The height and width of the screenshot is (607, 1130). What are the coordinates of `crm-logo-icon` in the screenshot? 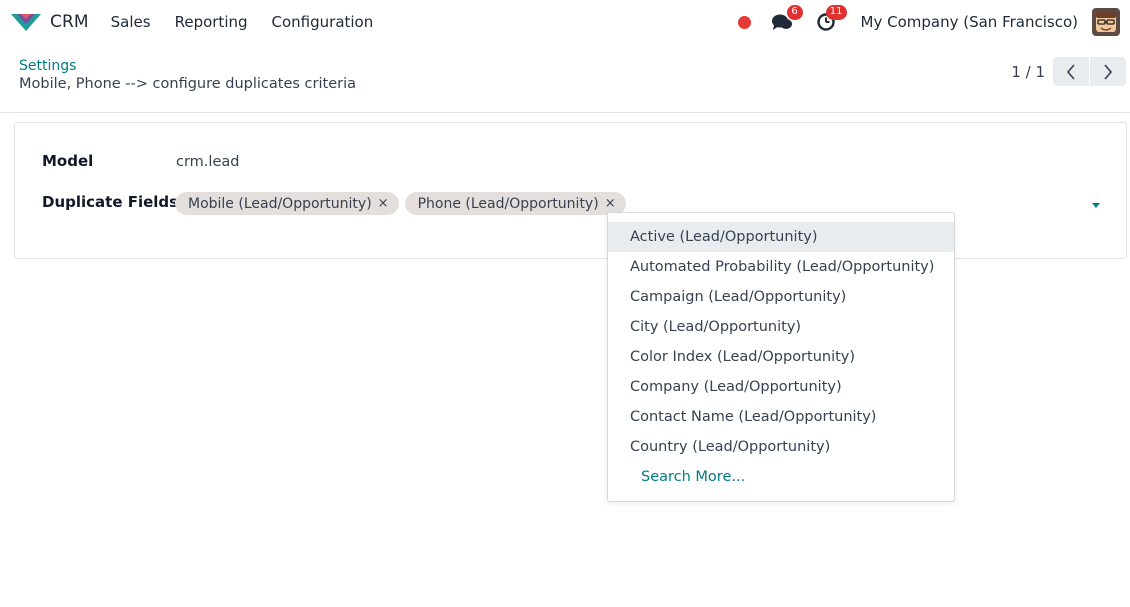 It's located at (26, 22).